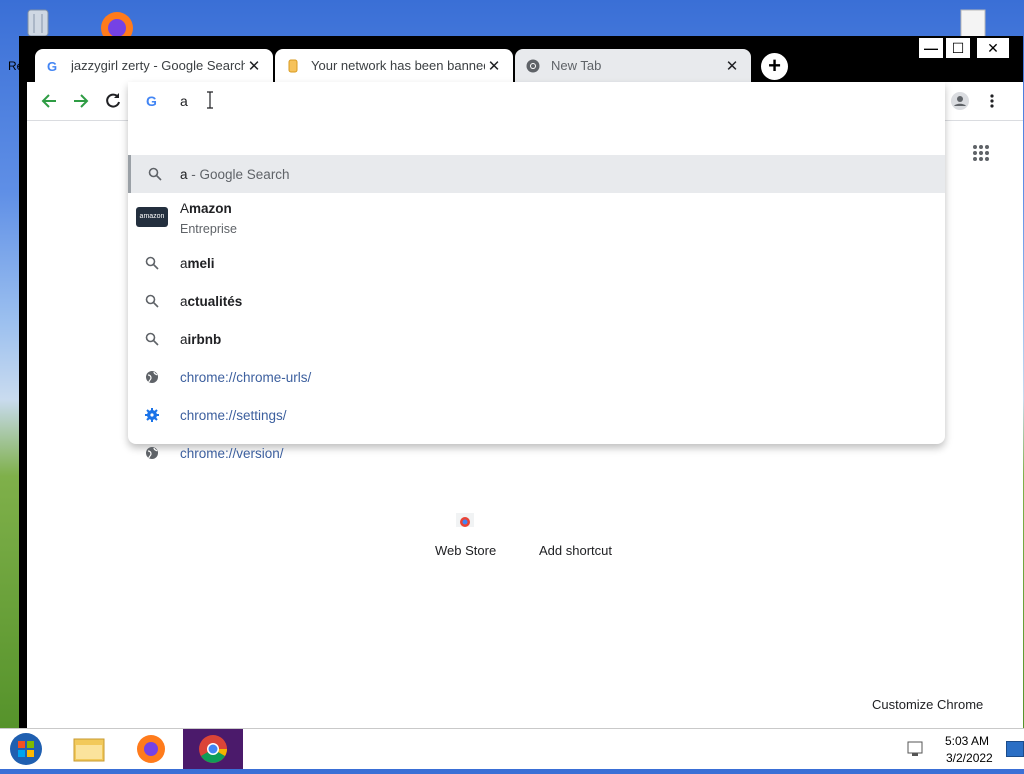 This screenshot has height=774, width=1024. What do you see at coordinates (89, 749) in the screenshot?
I see `file-explorer-taskbar-icon` at bounding box center [89, 749].